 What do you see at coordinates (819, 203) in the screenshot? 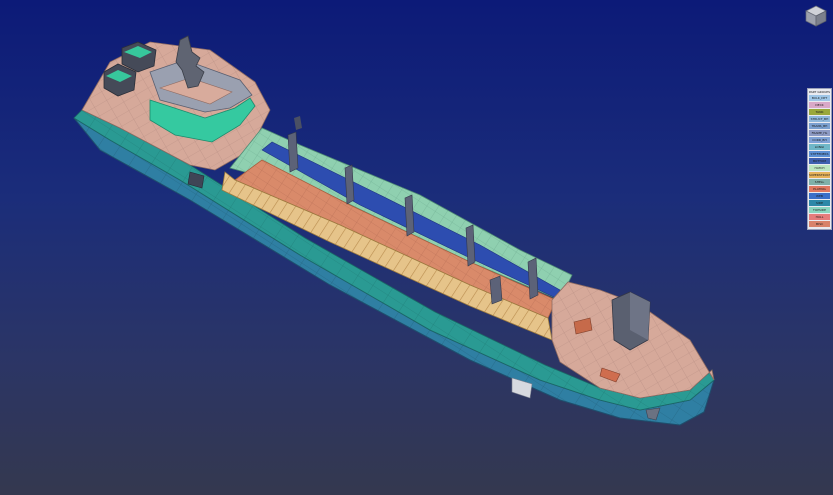
I see `legend-item: SIDE` at bounding box center [819, 203].